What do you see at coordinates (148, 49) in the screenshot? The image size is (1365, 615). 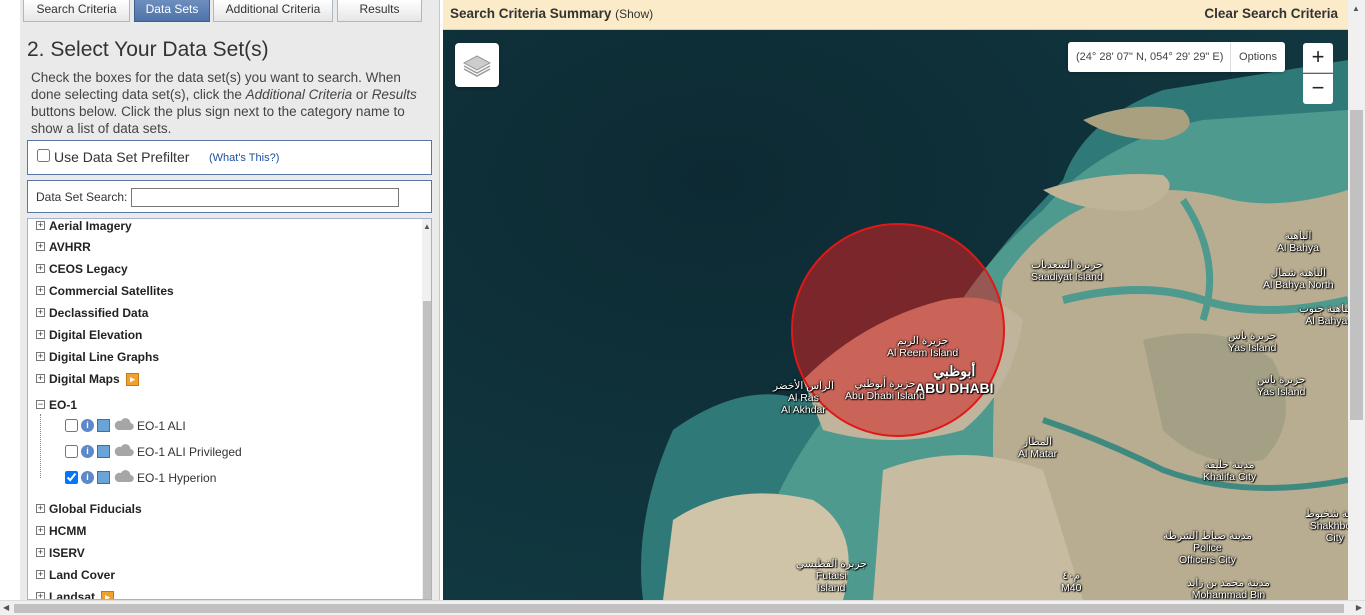 I see `page-title: 2. Select Your Data Set(s)` at bounding box center [148, 49].